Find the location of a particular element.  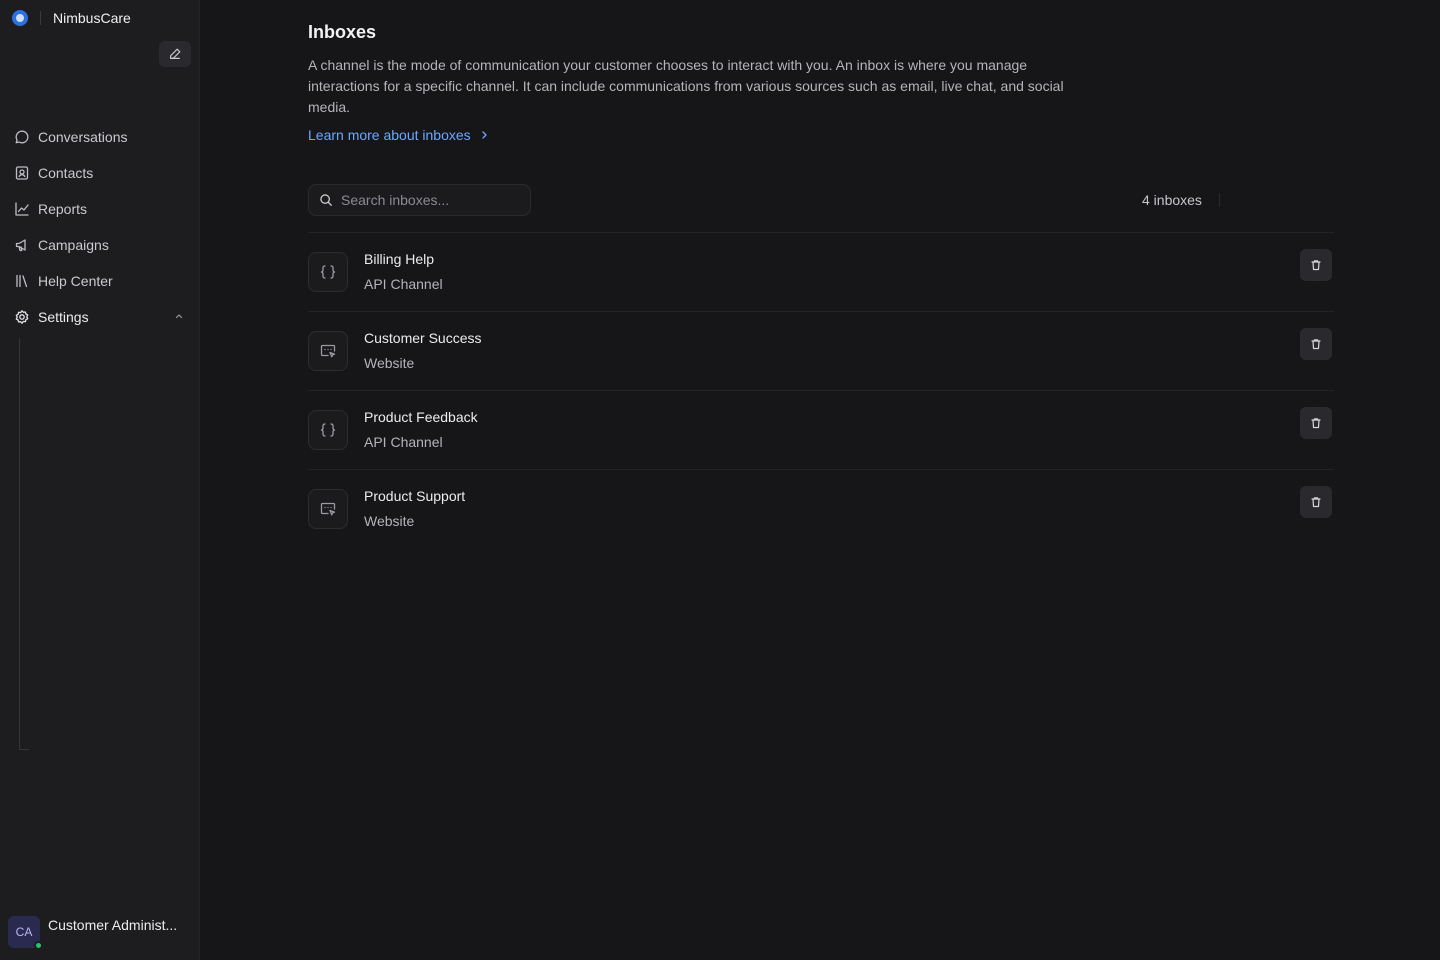

sidebar-item-help-center: Help Center is located at coordinates (100, 281).